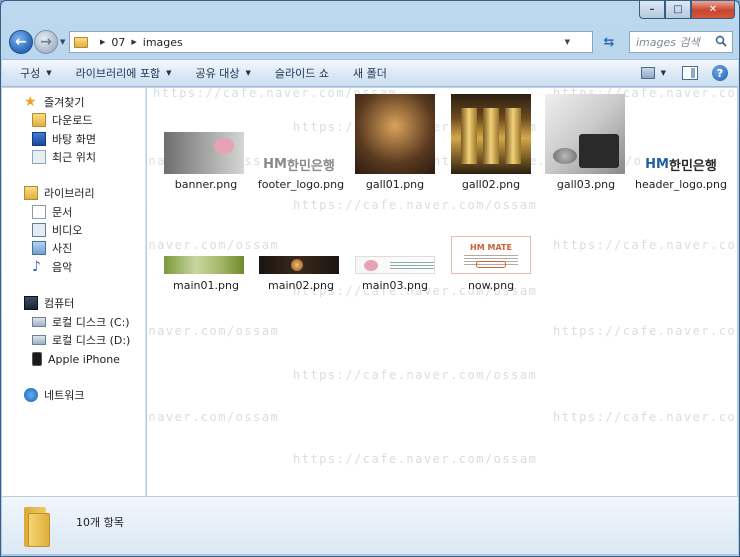  I want to click on preview-pane-icon, so click(690, 73).